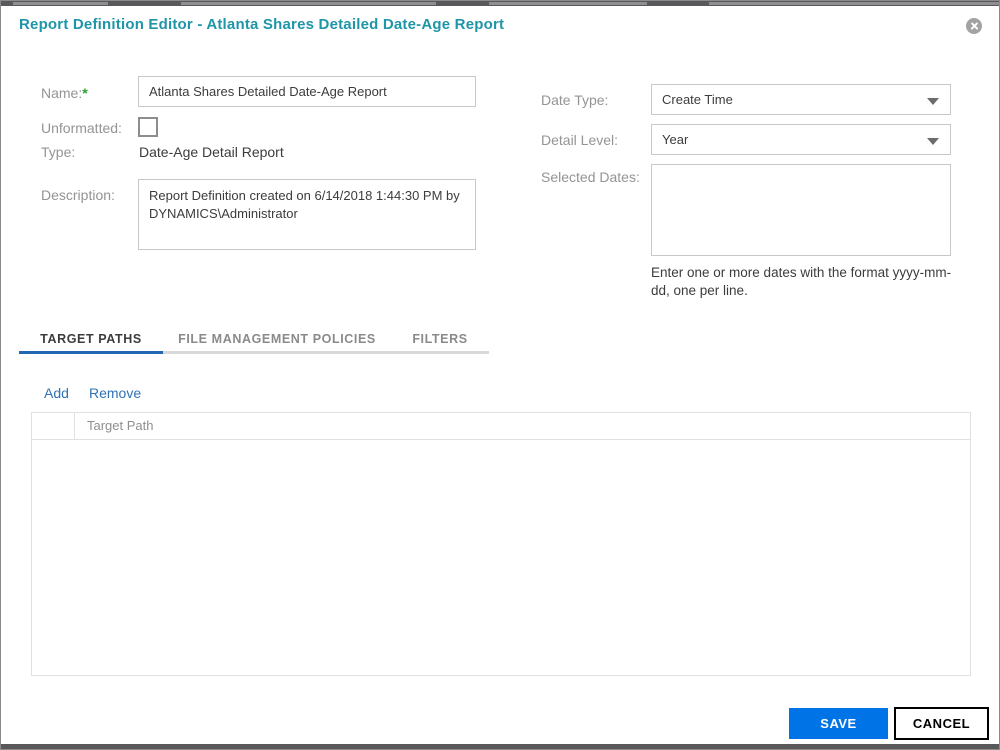 Image resolution: width=1000 pixels, height=750 pixels. I want to click on required-asterisk: *, so click(85, 93).